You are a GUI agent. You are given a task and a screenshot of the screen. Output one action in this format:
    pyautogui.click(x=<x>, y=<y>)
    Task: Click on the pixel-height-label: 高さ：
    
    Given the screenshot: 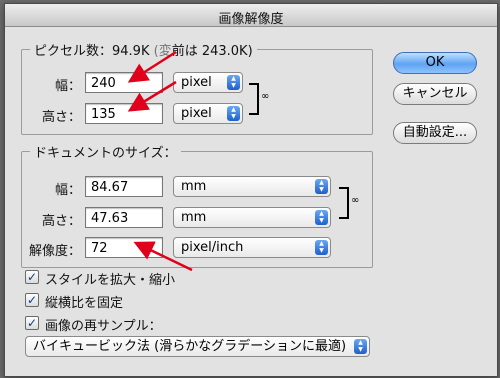 What is the action you would take?
    pyautogui.click(x=61, y=117)
    